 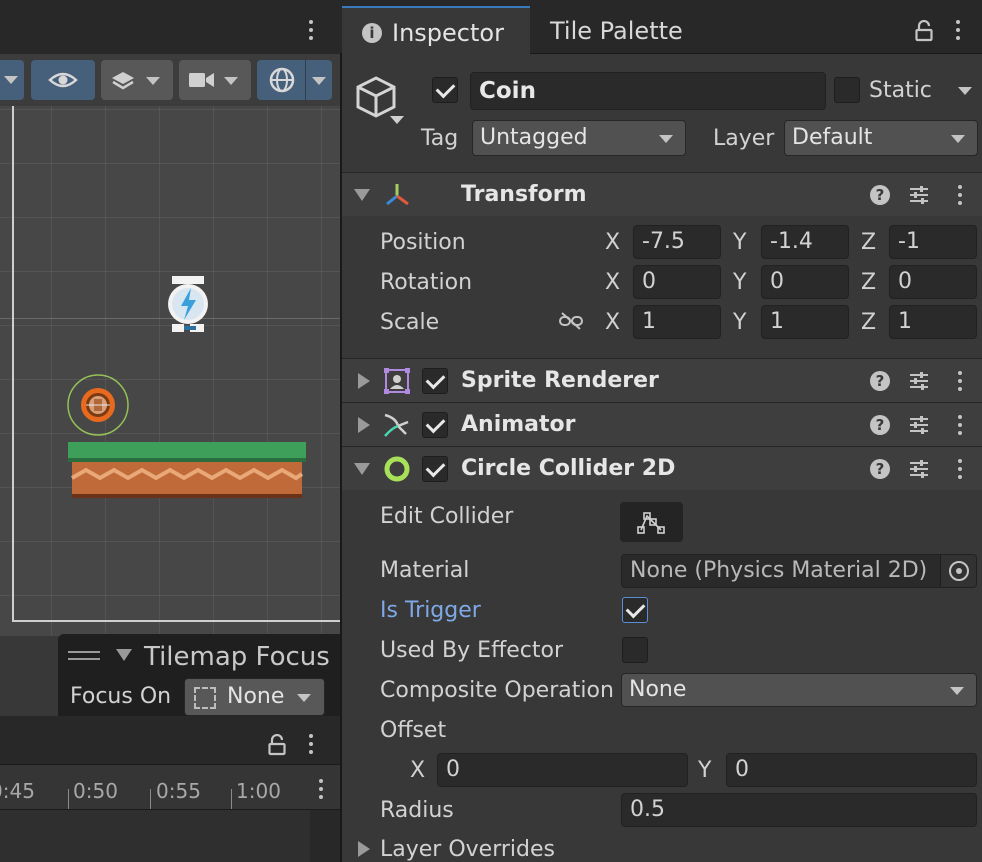 What do you see at coordinates (84, 656) in the screenshot?
I see `drag-handle-icon` at bounding box center [84, 656].